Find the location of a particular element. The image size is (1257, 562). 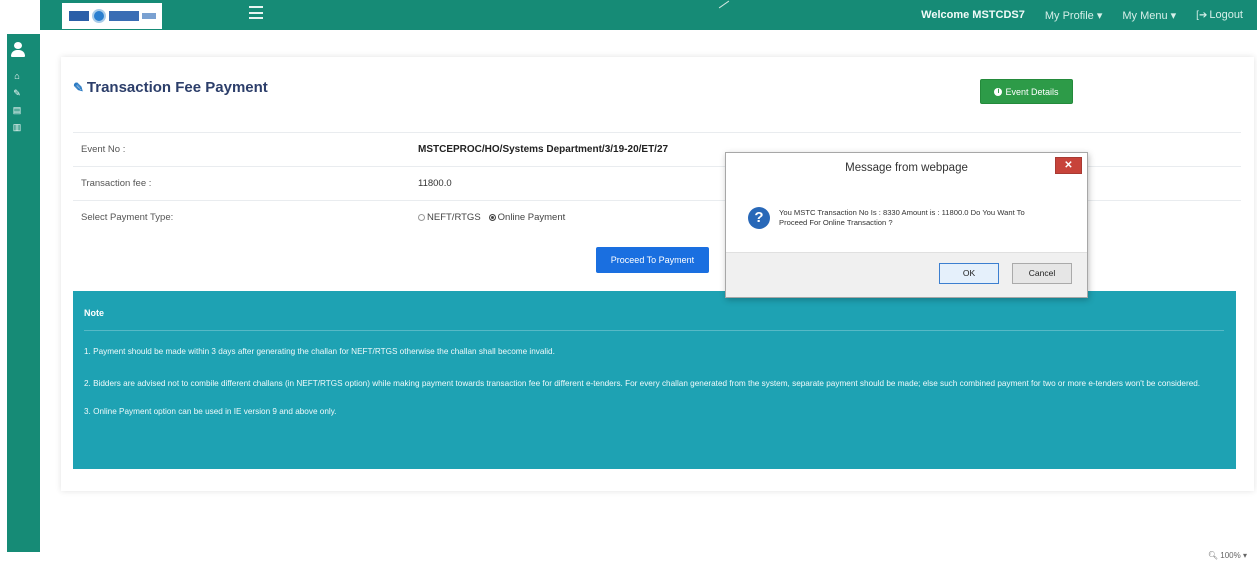

payment-type-radio-group: NEFT/RTGS Online Payment is located at coordinates (491, 217).